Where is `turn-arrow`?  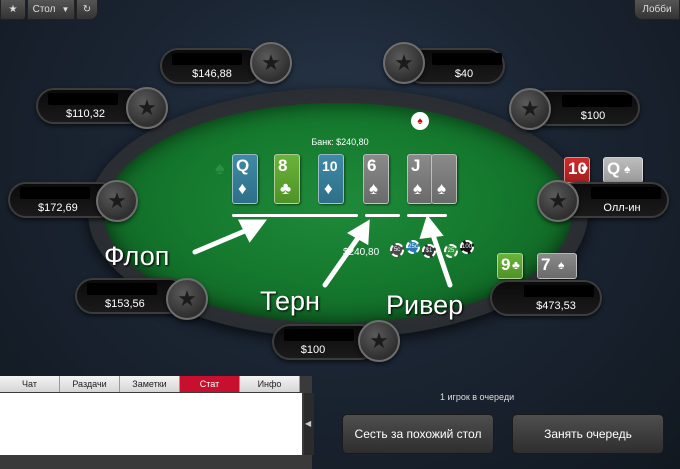 turn-arrow is located at coordinates (342, 260).